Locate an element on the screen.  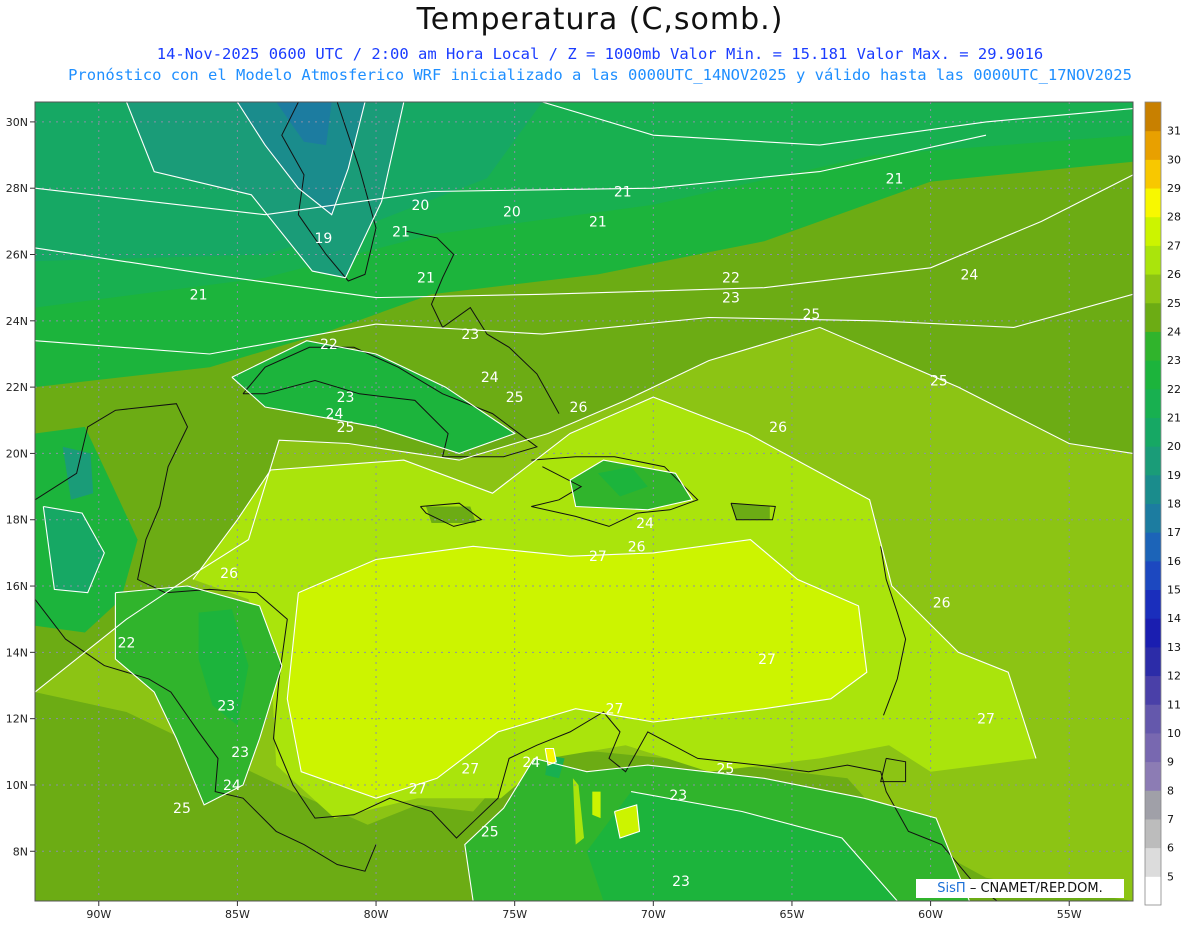
contour-label-19: 19 is located at coordinates (323, 239).